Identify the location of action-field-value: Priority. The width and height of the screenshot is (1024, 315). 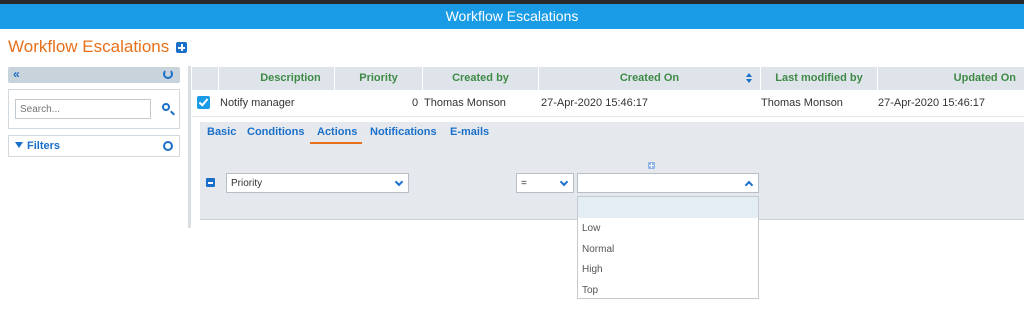
(247, 183).